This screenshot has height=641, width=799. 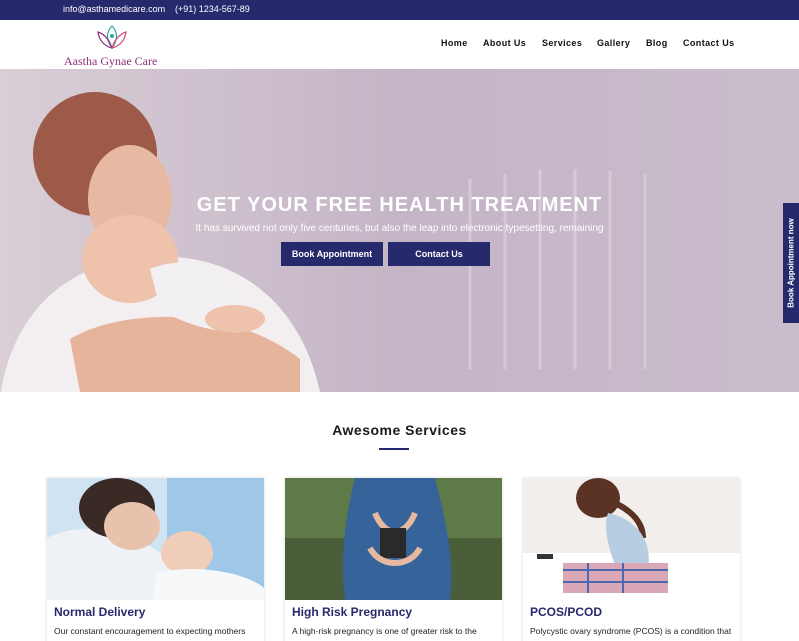 What do you see at coordinates (454, 43) in the screenshot?
I see `nav-home: Home` at bounding box center [454, 43].